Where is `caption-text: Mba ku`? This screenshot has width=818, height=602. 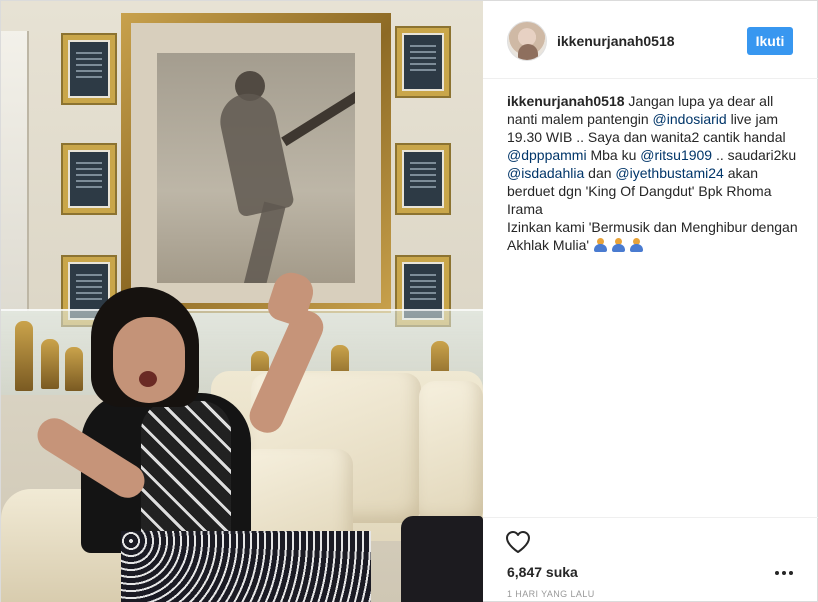
caption-text: Mba ku is located at coordinates (613, 155).